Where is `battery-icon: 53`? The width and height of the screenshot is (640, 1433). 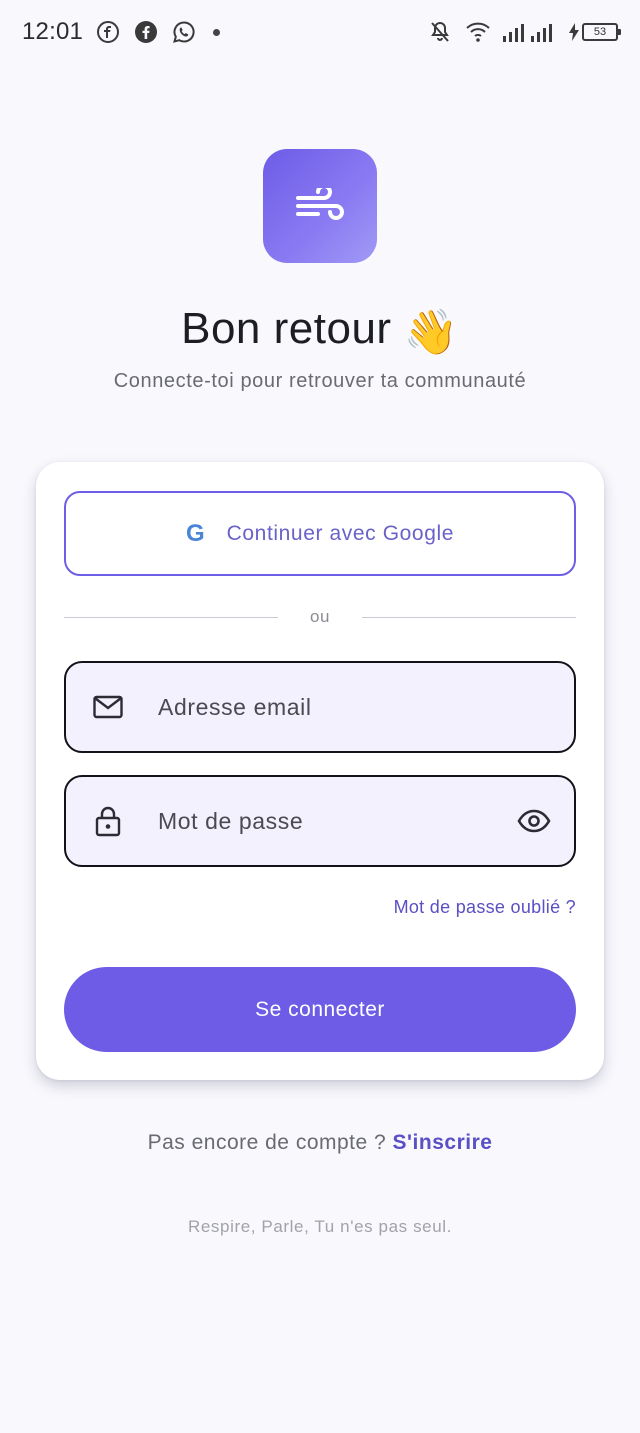
battery-icon: 53 is located at coordinates (601, 32).